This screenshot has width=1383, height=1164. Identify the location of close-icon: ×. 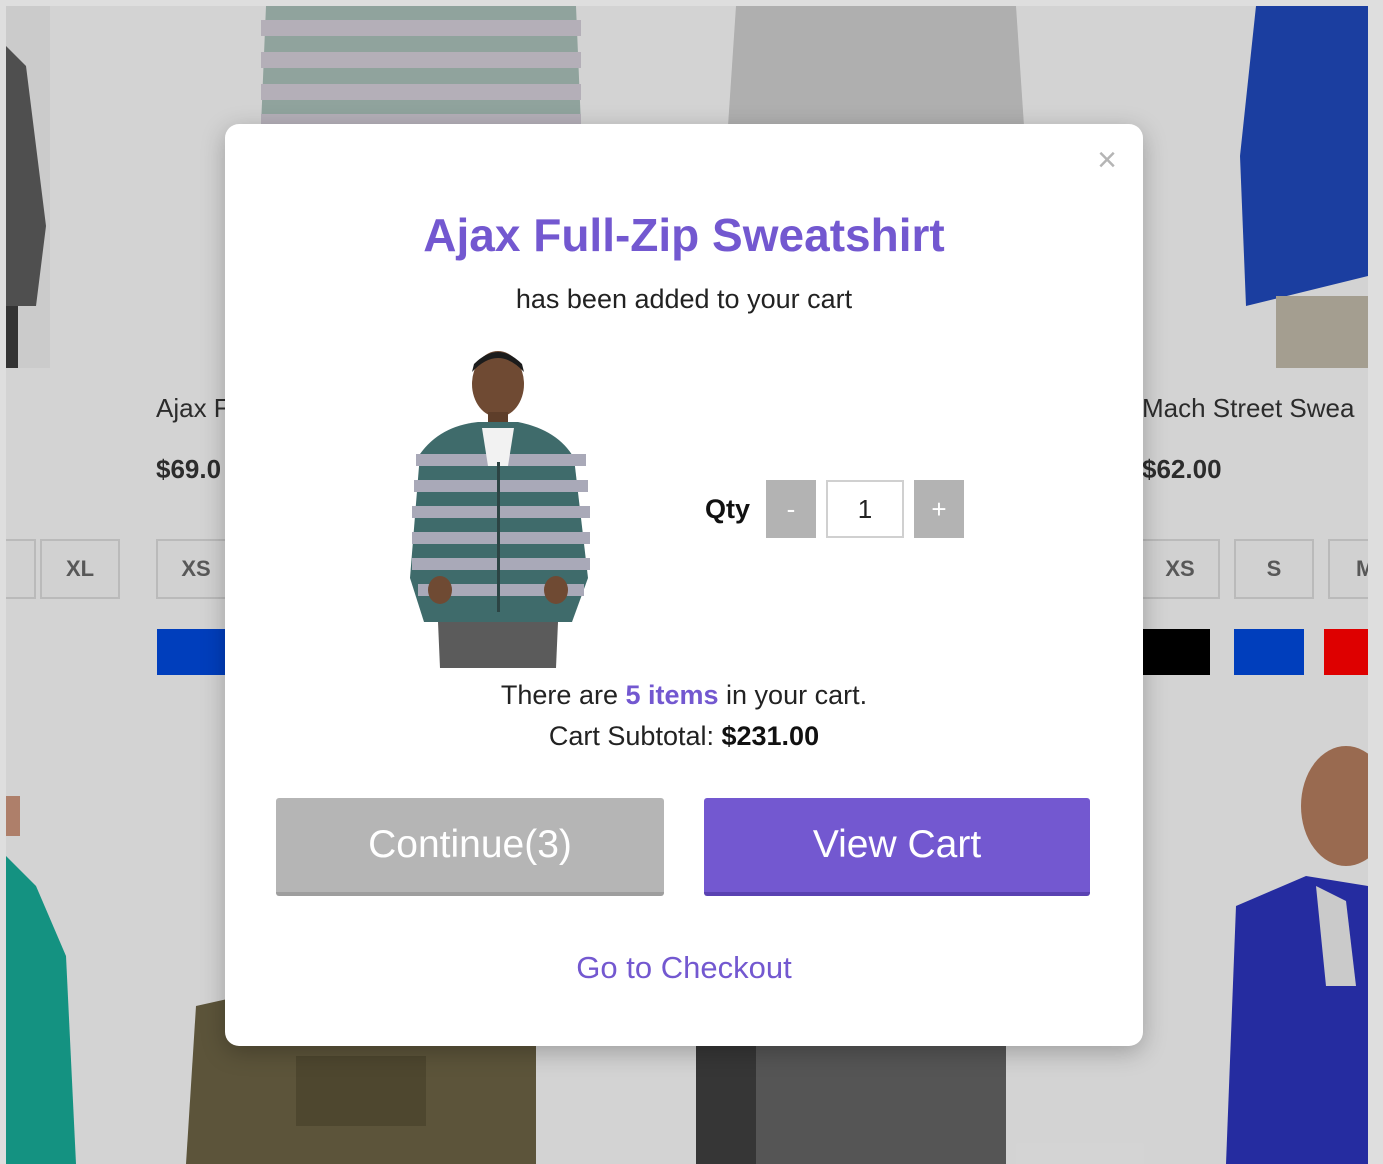
(1107, 160).